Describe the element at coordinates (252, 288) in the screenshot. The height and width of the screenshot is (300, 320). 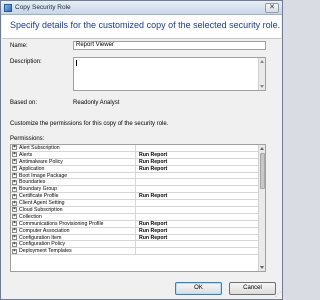
I see `cancel-button: Cancel` at that location.